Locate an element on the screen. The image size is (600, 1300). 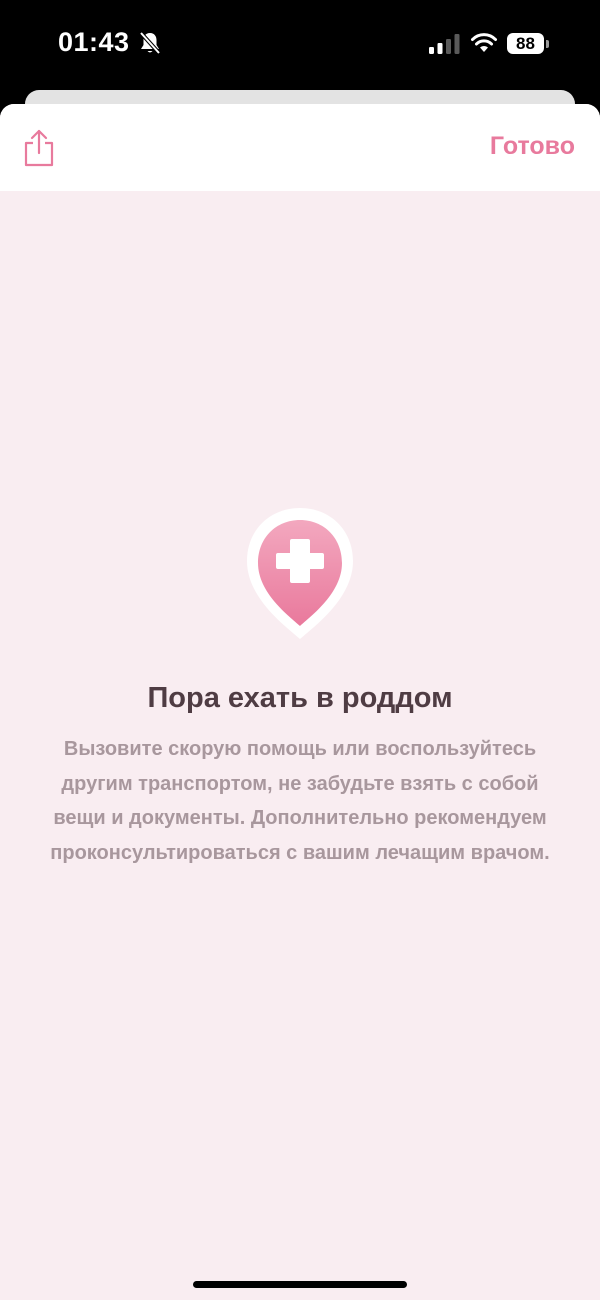
battery-icon: 88 is located at coordinates (529, 44).